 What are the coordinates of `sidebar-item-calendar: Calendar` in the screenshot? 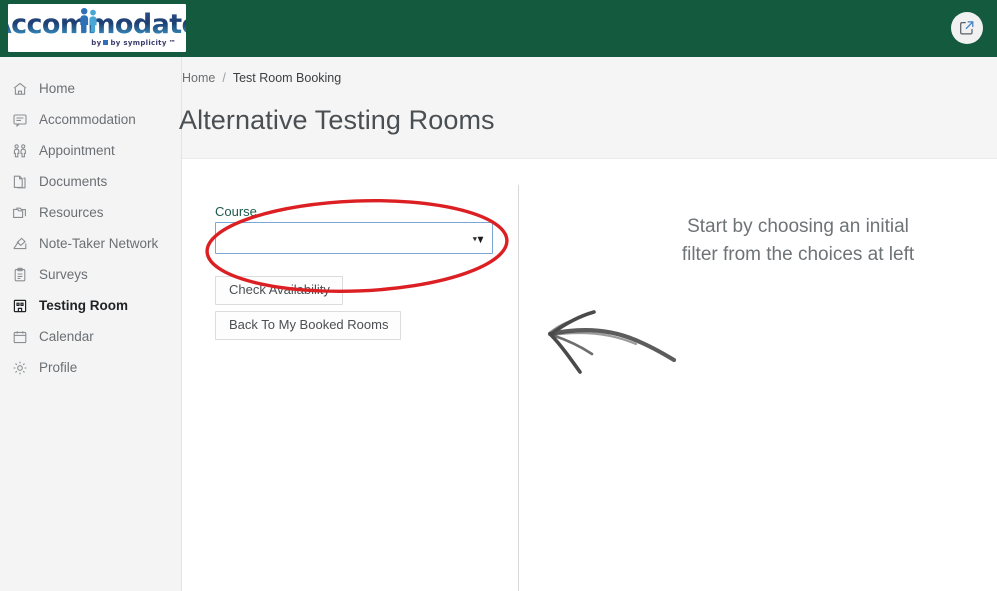 It's located at (90, 336).